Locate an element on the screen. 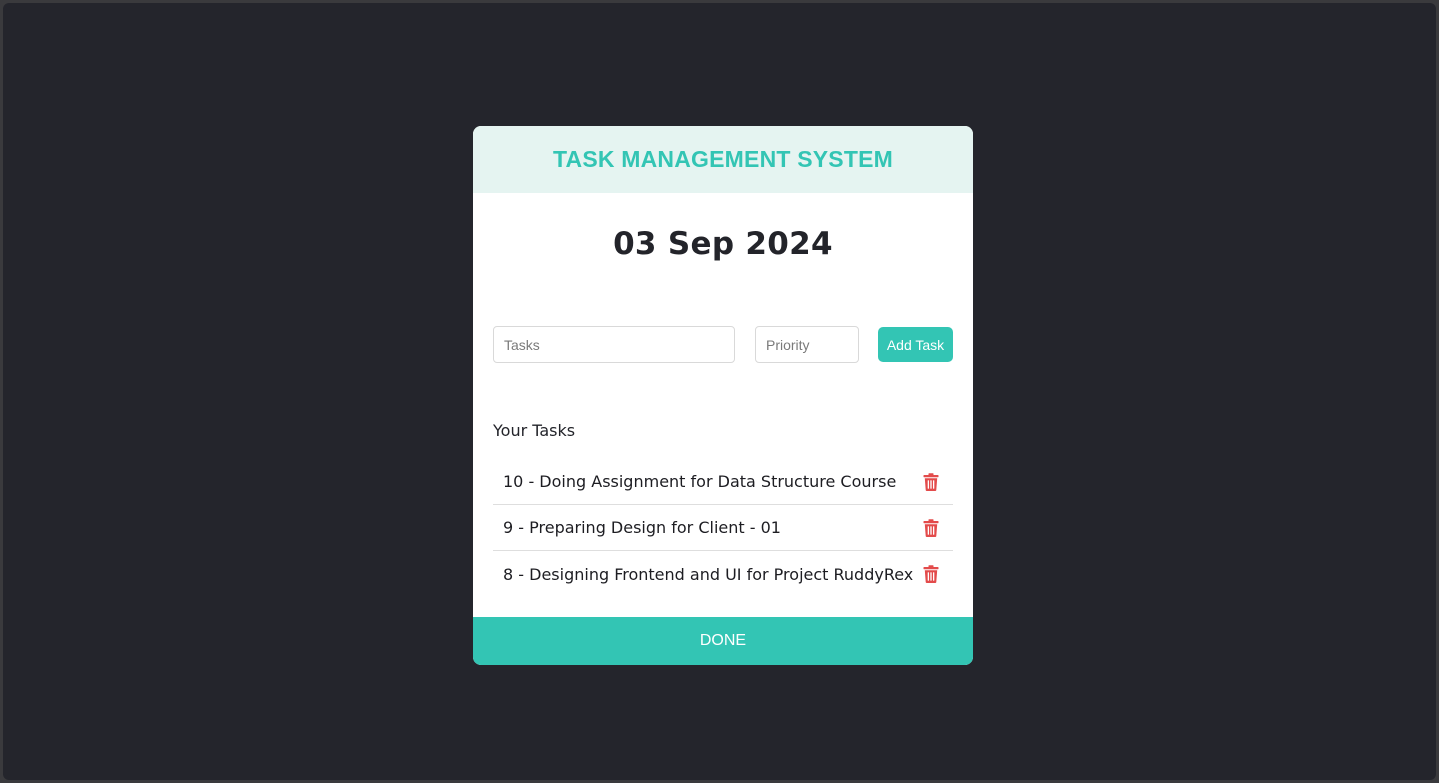 The image size is (1439, 783). add-task-button: Add Task is located at coordinates (915, 344).